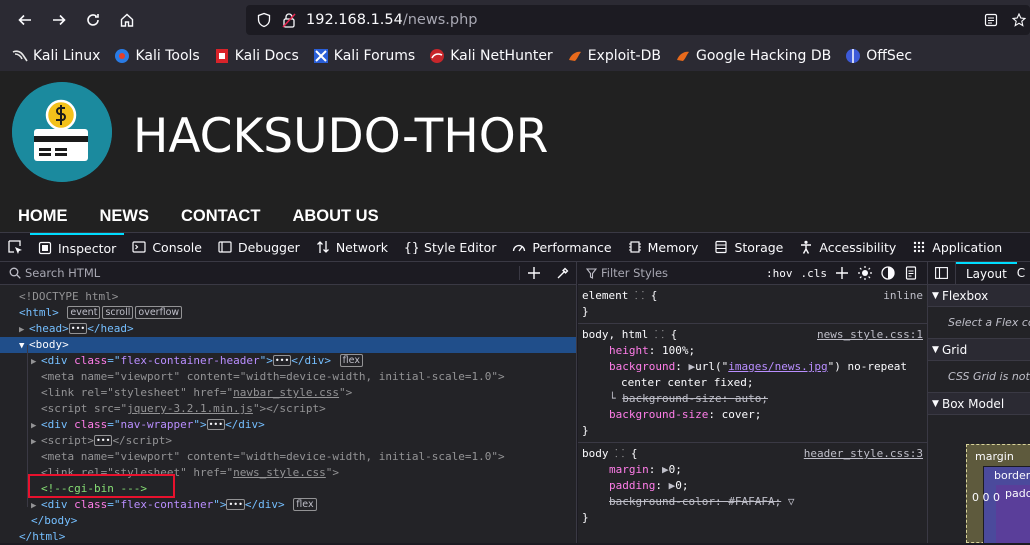  What do you see at coordinates (979, 296) in the screenshot?
I see `flexbox-section-header: ▼ Flexbox` at bounding box center [979, 296].